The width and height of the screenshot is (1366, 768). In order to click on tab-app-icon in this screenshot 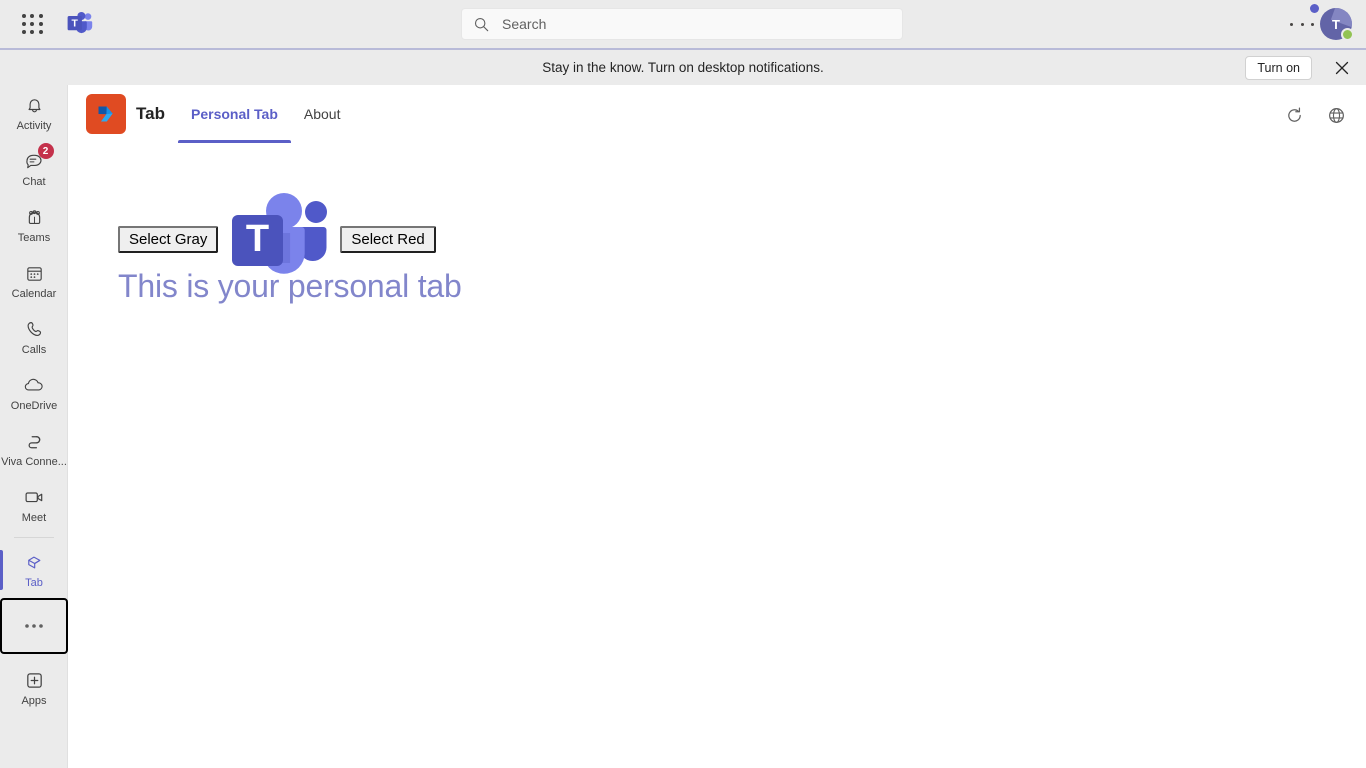, I will do `click(34, 562)`.